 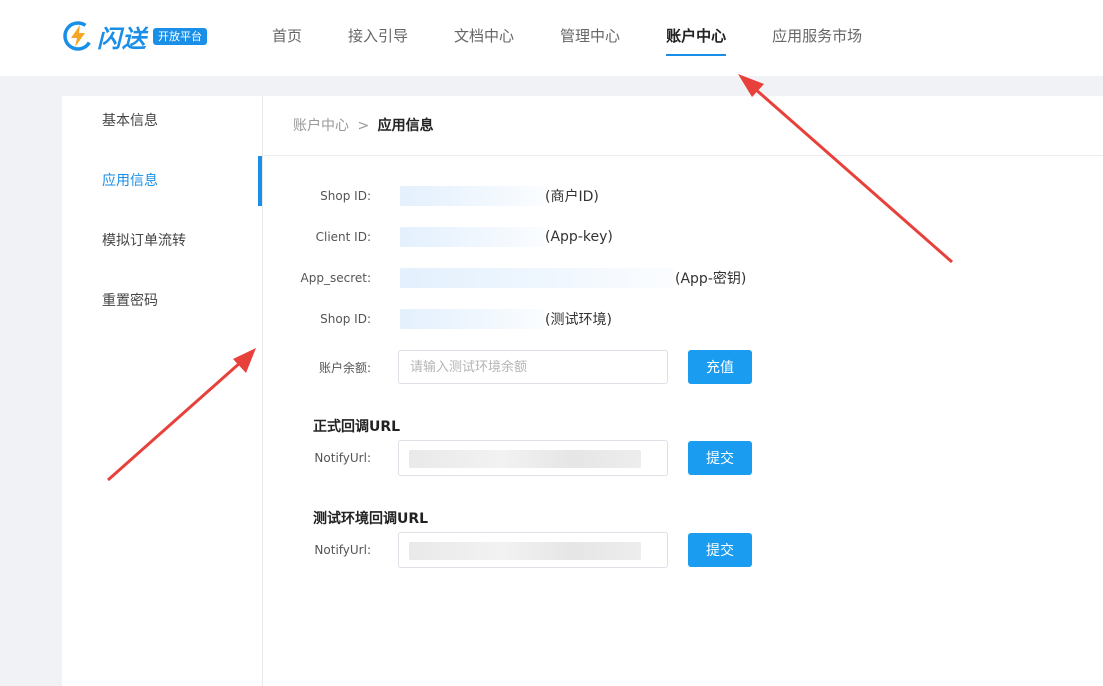 I want to click on logo: 闪送 开放平台, so click(x=134, y=36).